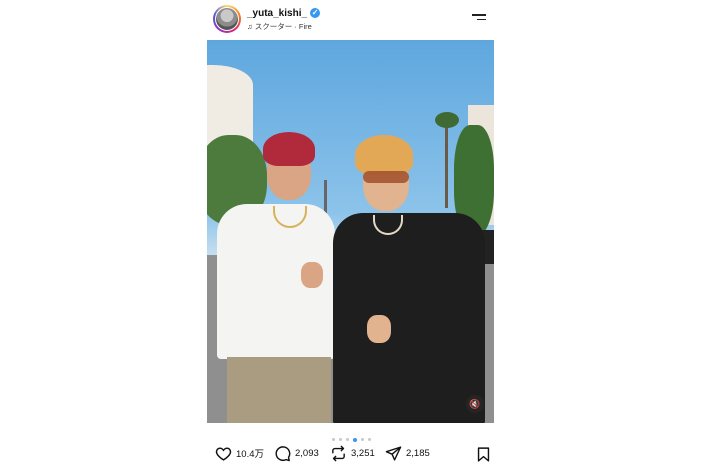 Image resolution: width=702 pixels, height=468 pixels. I want to click on comments-count: 2,093, so click(307, 453).